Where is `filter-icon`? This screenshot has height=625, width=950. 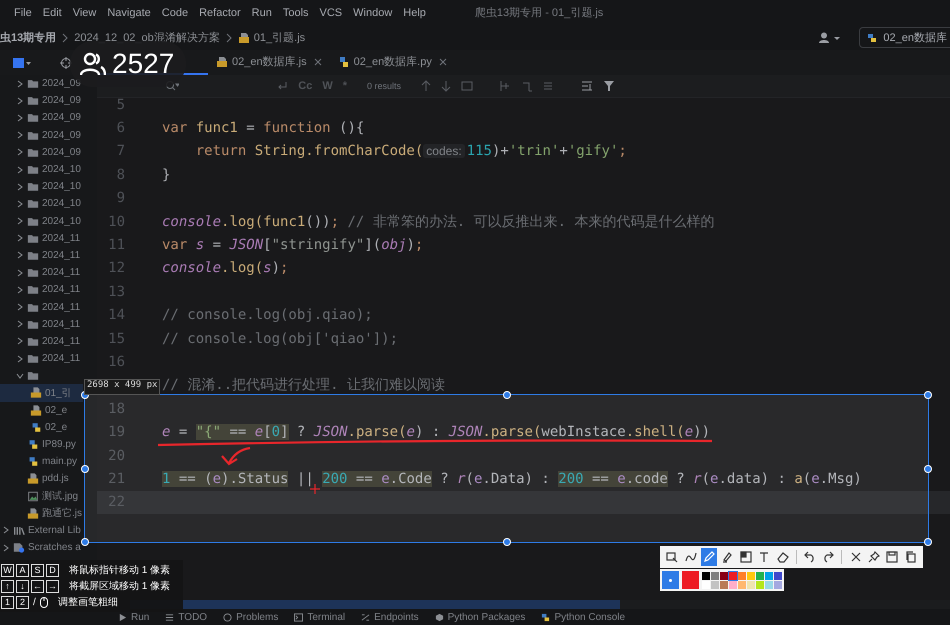 filter-icon is located at coordinates (609, 86).